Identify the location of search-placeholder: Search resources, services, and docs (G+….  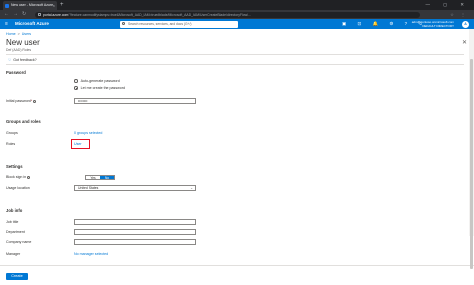
(160, 23).